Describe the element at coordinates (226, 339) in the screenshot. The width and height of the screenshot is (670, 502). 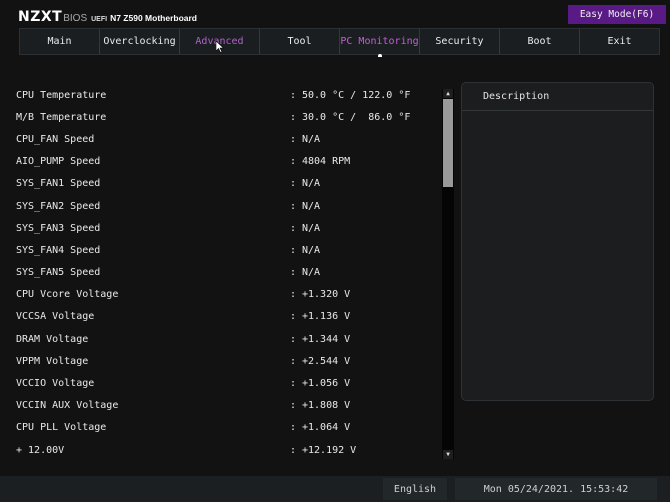
I see `list-item-dram-voltage: DRAM Voltage: +1.344 V` at that location.